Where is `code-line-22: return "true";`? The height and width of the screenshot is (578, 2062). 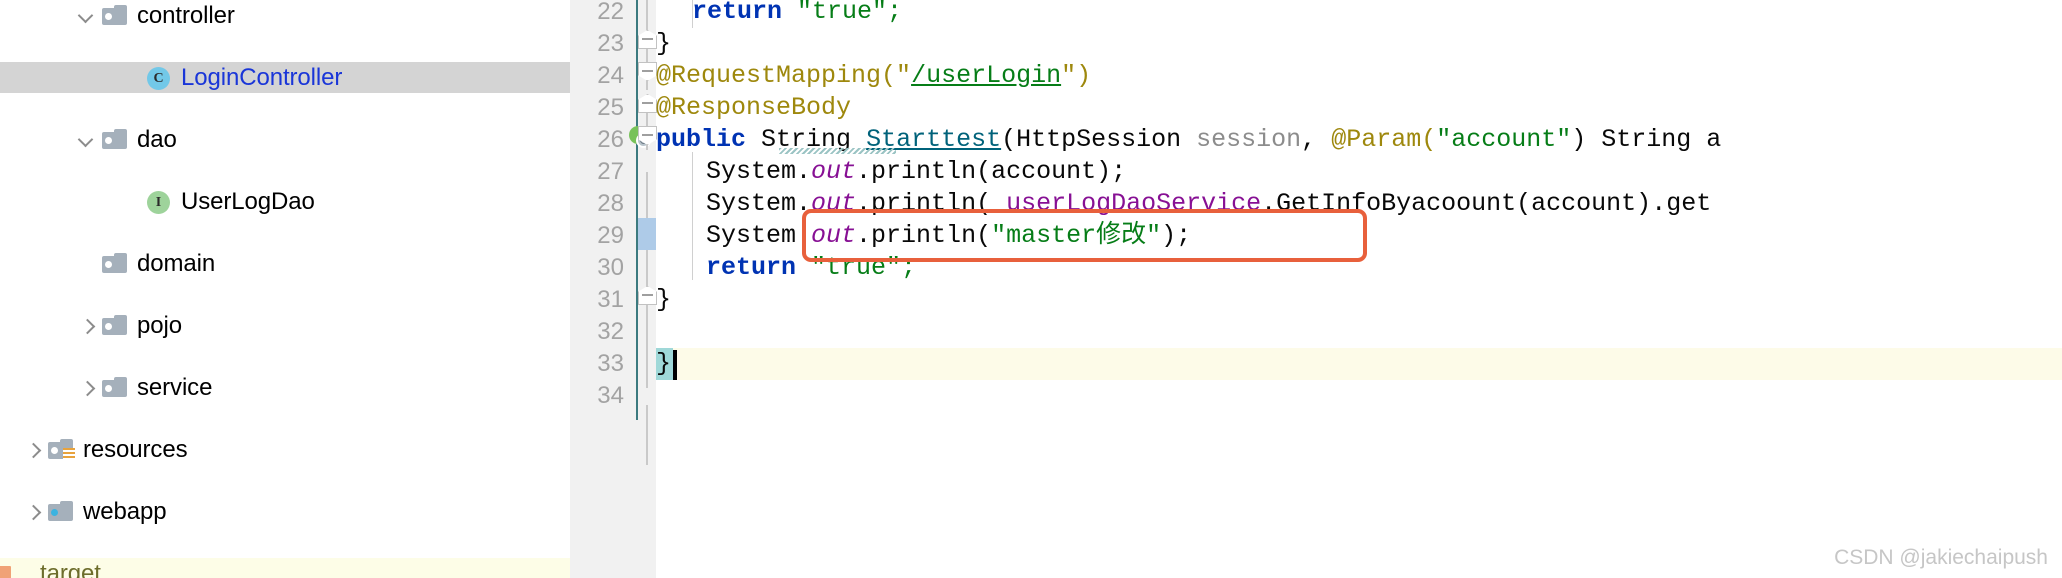
code-line-22: return "true"; is located at coordinates (797, 14).